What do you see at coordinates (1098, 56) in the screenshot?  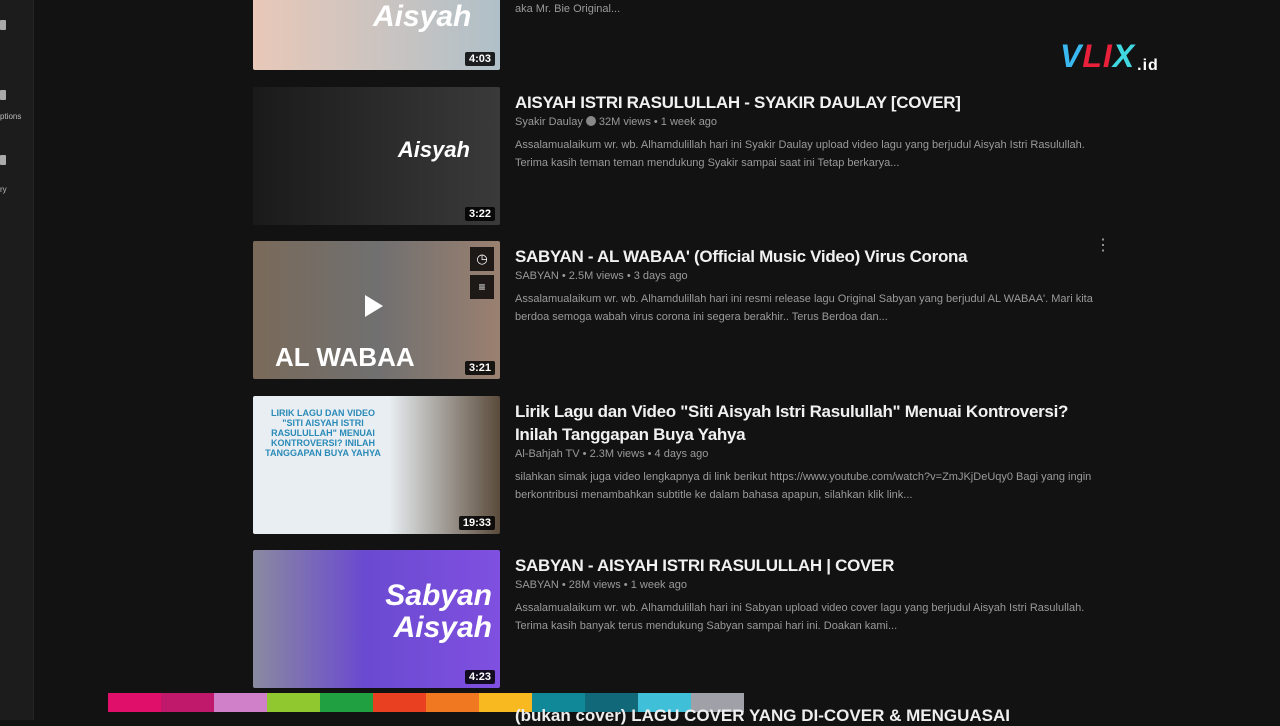 I see `logo-text: VLIX` at bounding box center [1098, 56].